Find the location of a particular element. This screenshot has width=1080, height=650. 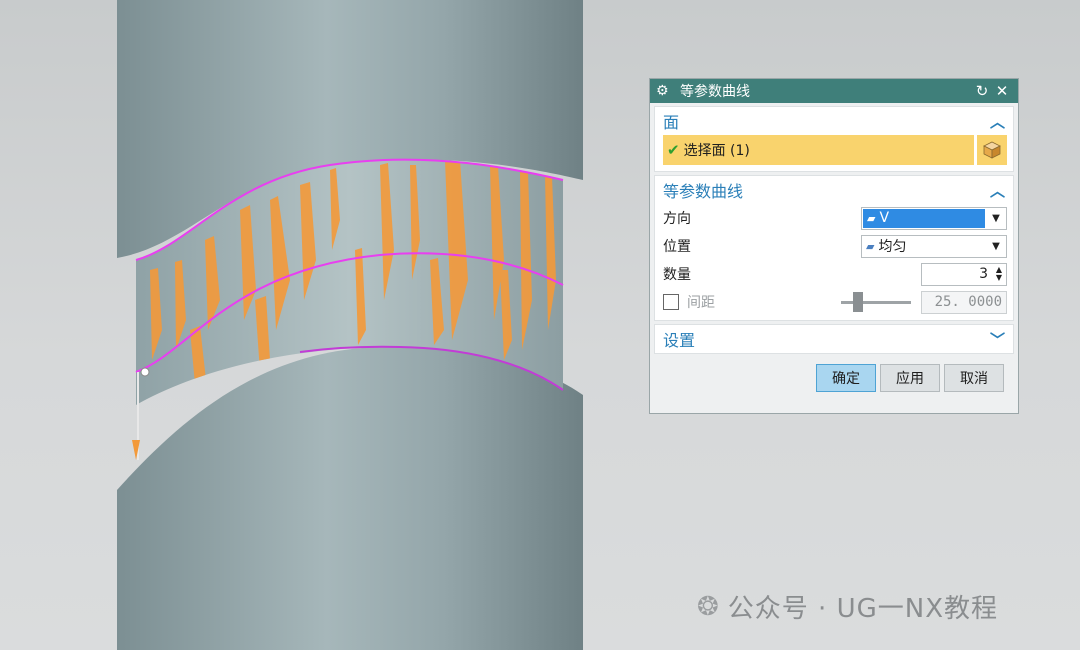

face-group: 面 ︿ ✔ 选择面 (1) is located at coordinates (834, 139).